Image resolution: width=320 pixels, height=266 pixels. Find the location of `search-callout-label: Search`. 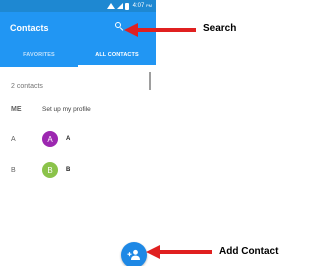

search-callout-label: Search is located at coordinates (220, 28).